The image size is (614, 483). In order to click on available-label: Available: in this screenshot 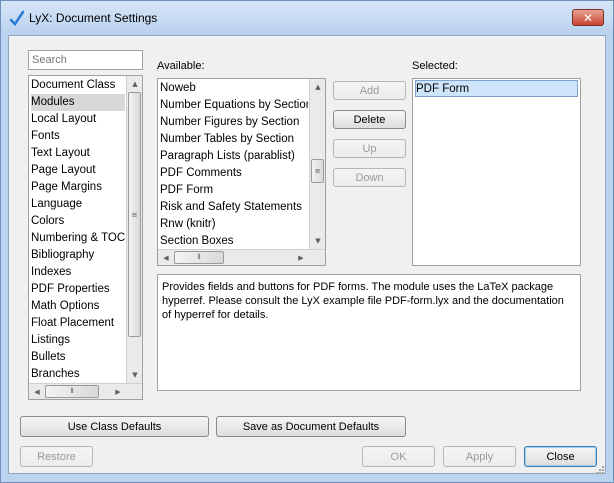, I will do `click(181, 66)`.